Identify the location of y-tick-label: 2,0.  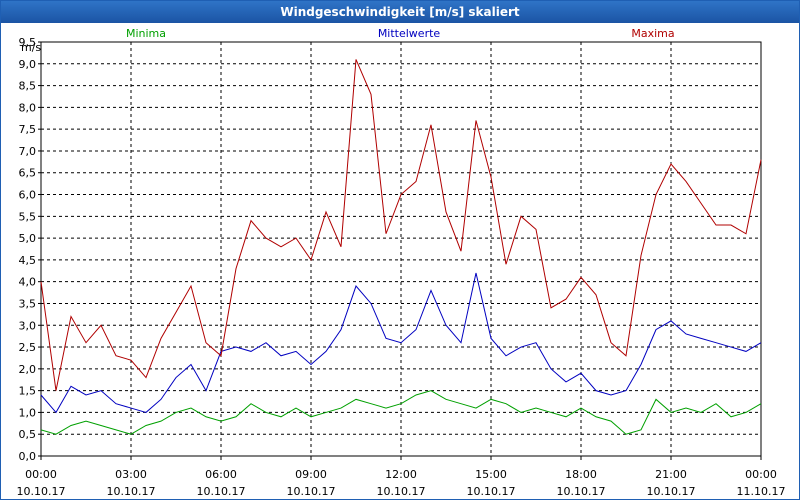
(28, 369).